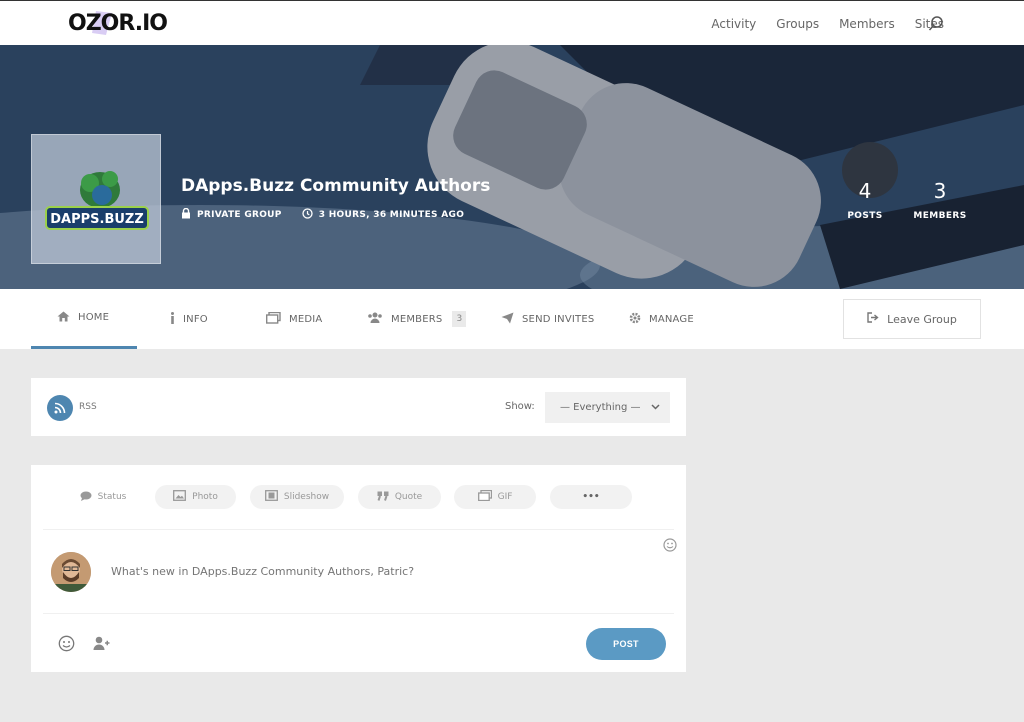 This screenshot has width=1024, height=722. What do you see at coordinates (60, 408) in the screenshot?
I see `rss-icon` at bounding box center [60, 408].